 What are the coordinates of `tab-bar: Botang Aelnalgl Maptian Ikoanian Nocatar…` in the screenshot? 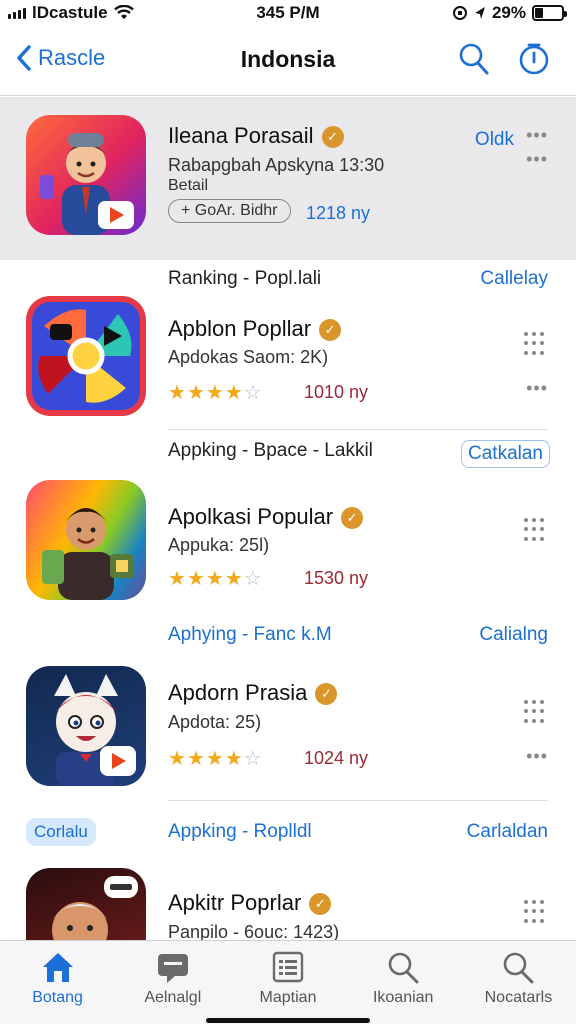 It's located at (288, 982).